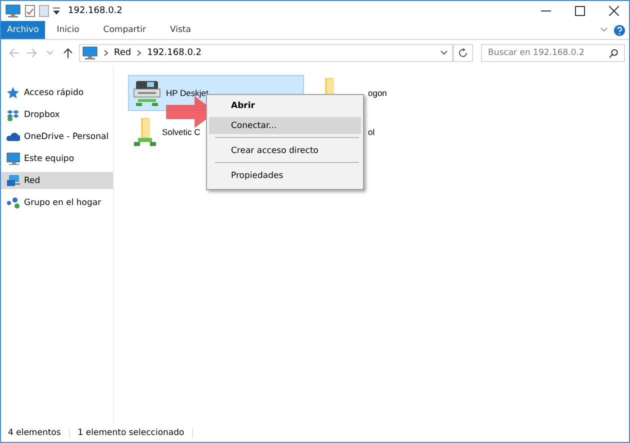 The image size is (630, 443). What do you see at coordinates (95, 11) in the screenshot?
I see `window-title: 192.168.0.2` at bounding box center [95, 11].